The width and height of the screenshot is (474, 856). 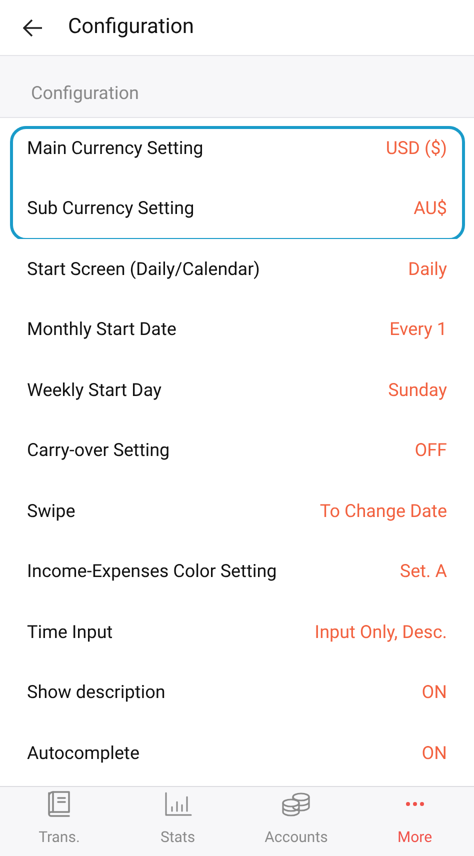 What do you see at coordinates (98, 451) in the screenshot?
I see `setting-label: Carry-over Setting` at bounding box center [98, 451].